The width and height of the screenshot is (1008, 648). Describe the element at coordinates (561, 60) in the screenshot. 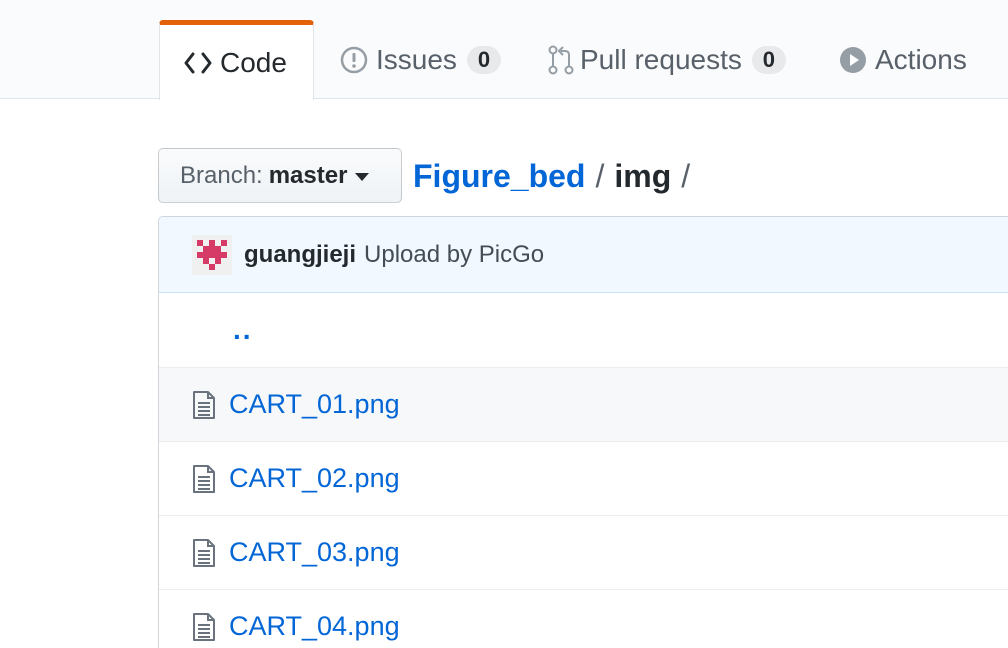

I see `git-pull-request-icon` at that location.